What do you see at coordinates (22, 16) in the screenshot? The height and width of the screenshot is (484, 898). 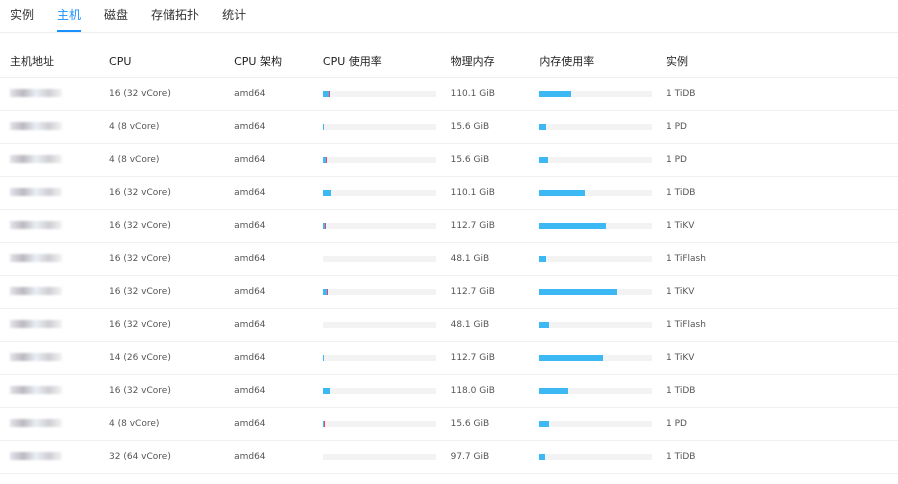 I see `tab-0: 实例` at bounding box center [22, 16].